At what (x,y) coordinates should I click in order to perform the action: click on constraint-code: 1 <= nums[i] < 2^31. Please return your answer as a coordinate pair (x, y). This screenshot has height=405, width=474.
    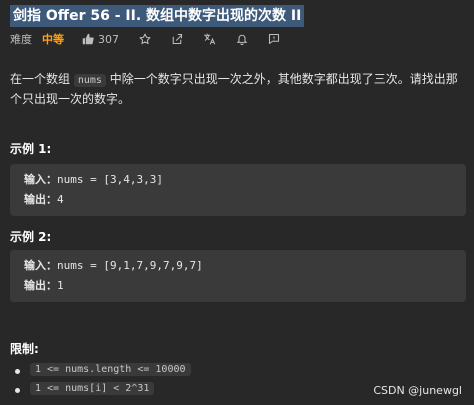
    Looking at the image, I should click on (92, 388).